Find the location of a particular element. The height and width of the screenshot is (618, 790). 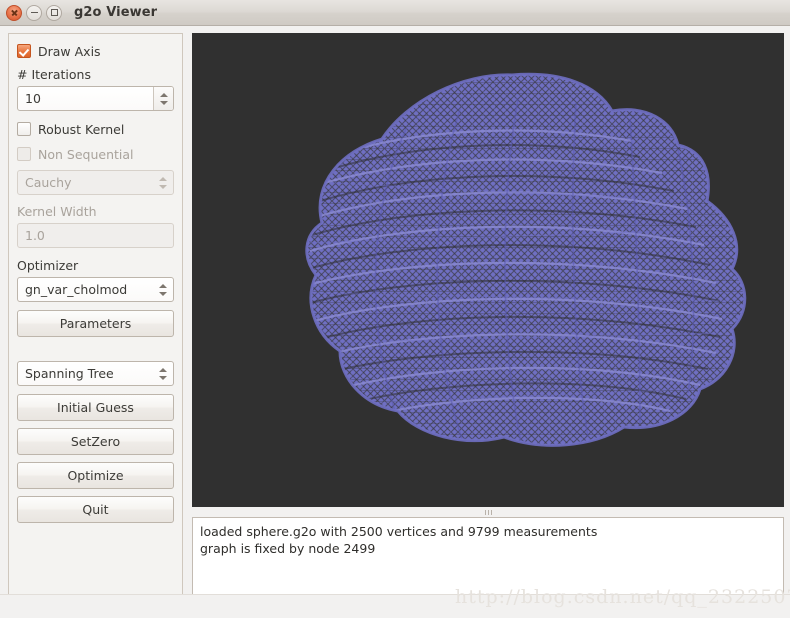

non-sequential-label: Non Sequential is located at coordinates (86, 154).